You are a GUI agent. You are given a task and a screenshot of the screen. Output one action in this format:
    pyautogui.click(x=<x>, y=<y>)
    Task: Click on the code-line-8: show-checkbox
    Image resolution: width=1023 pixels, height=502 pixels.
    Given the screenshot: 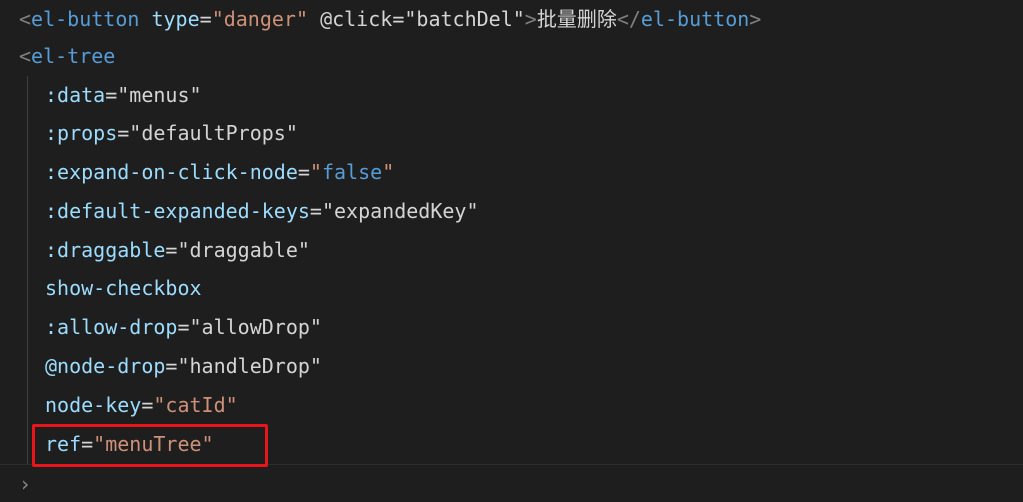 What is the action you would take?
    pyautogui.click(x=123, y=288)
    